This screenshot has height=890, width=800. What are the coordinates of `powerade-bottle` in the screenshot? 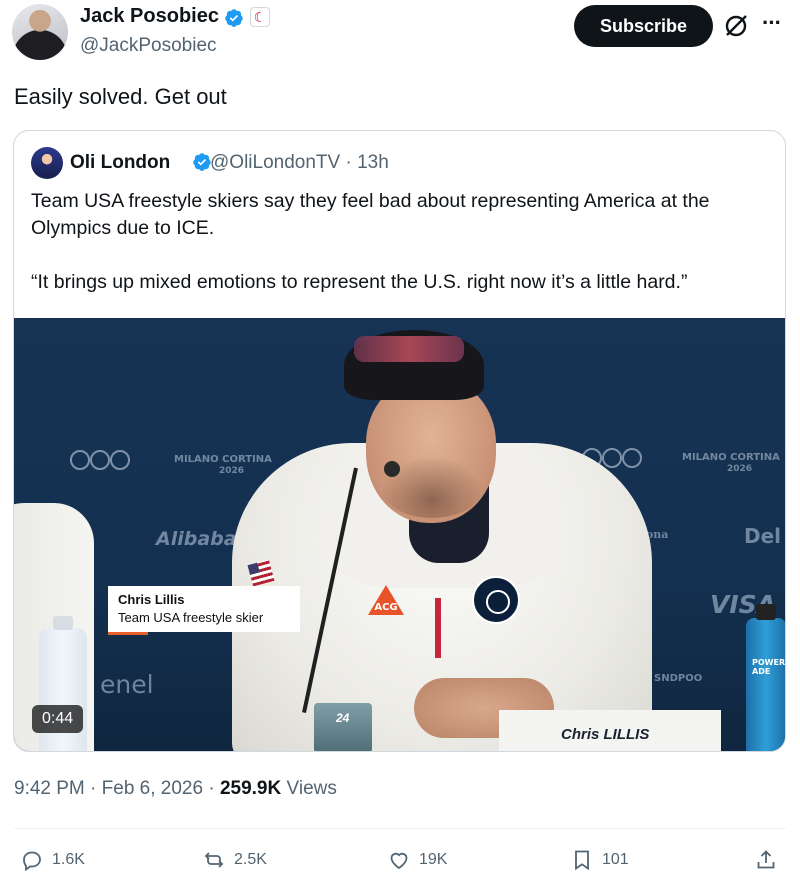 It's located at (765, 677).